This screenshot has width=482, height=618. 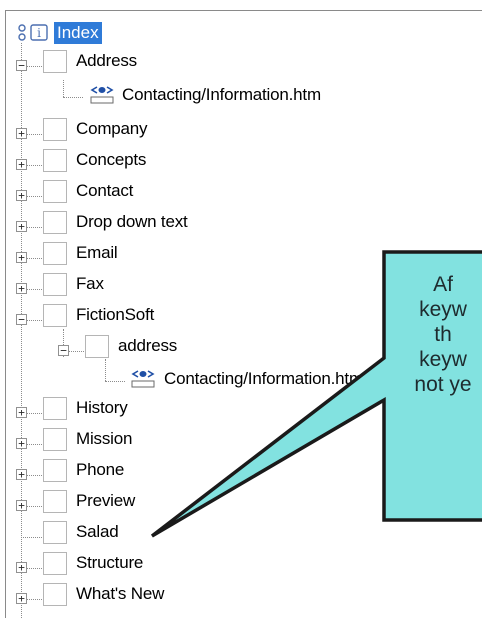 What do you see at coordinates (443, 384) in the screenshot?
I see `callout-line: not ye` at bounding box center [443, 384].